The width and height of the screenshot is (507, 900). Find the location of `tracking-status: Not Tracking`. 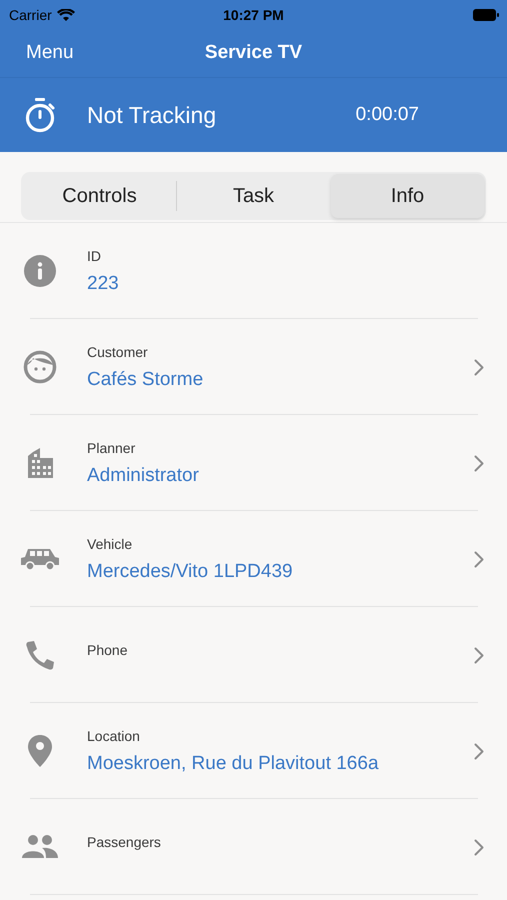

tracking-status: Not Tracking is located at coordinates (151, 115).